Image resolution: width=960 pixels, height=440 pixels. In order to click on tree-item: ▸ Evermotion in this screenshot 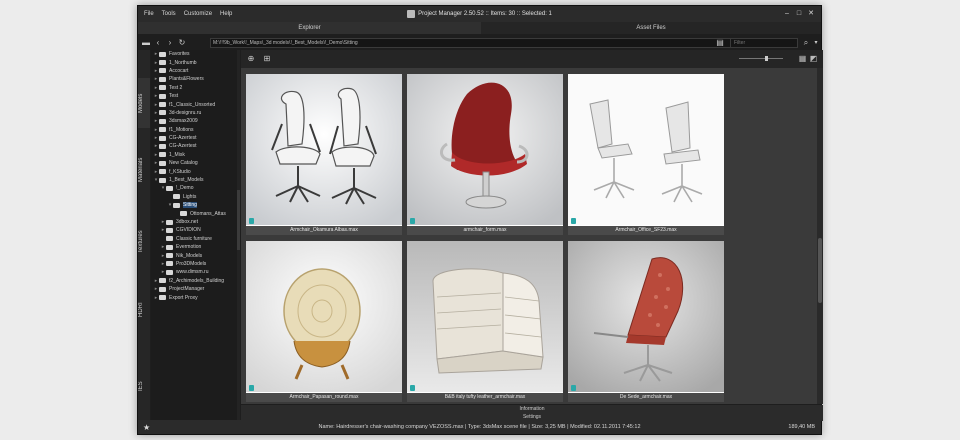, I will do `click(195, 247)`.